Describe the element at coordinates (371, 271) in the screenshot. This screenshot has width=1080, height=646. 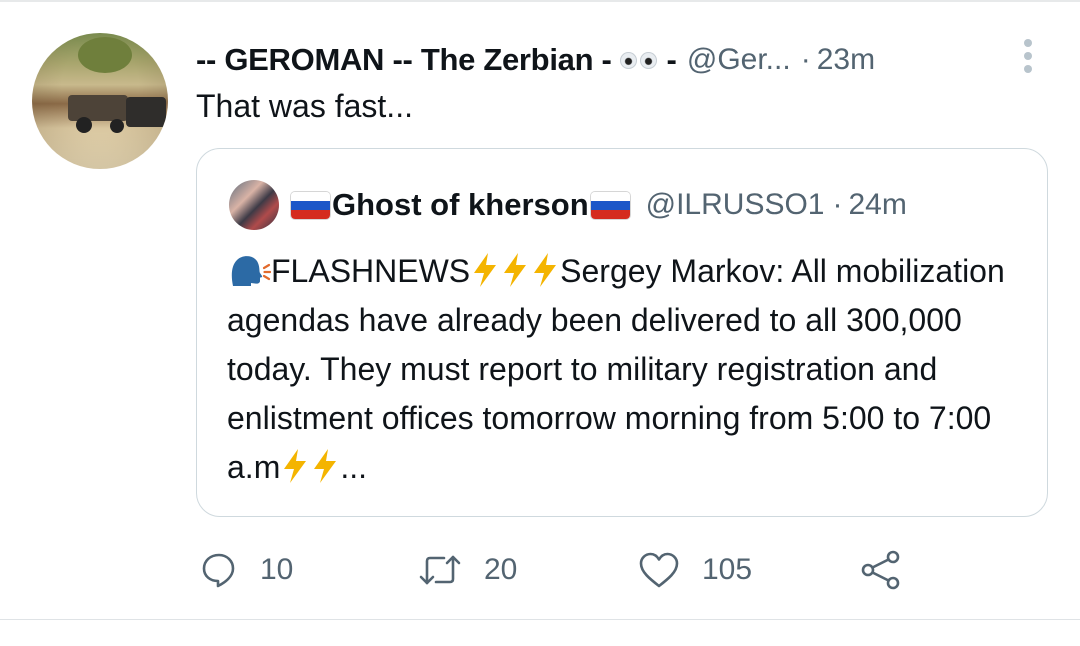
I see `flashnews-label: FLASHNEWS` at that location.